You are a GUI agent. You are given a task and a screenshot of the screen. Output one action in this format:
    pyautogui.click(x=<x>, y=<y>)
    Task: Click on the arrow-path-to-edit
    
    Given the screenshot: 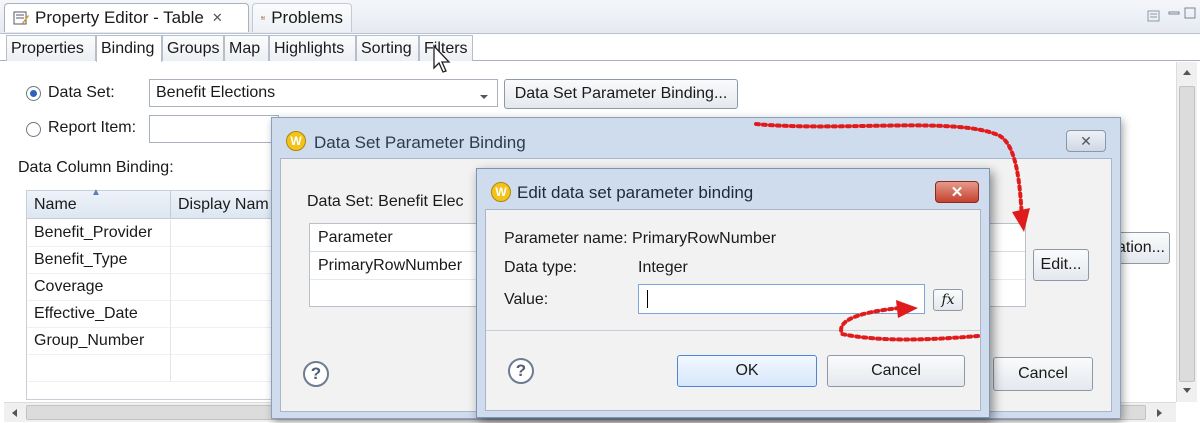 What is the action you would take?
    pyautogui.click(x=889, y=172)
    